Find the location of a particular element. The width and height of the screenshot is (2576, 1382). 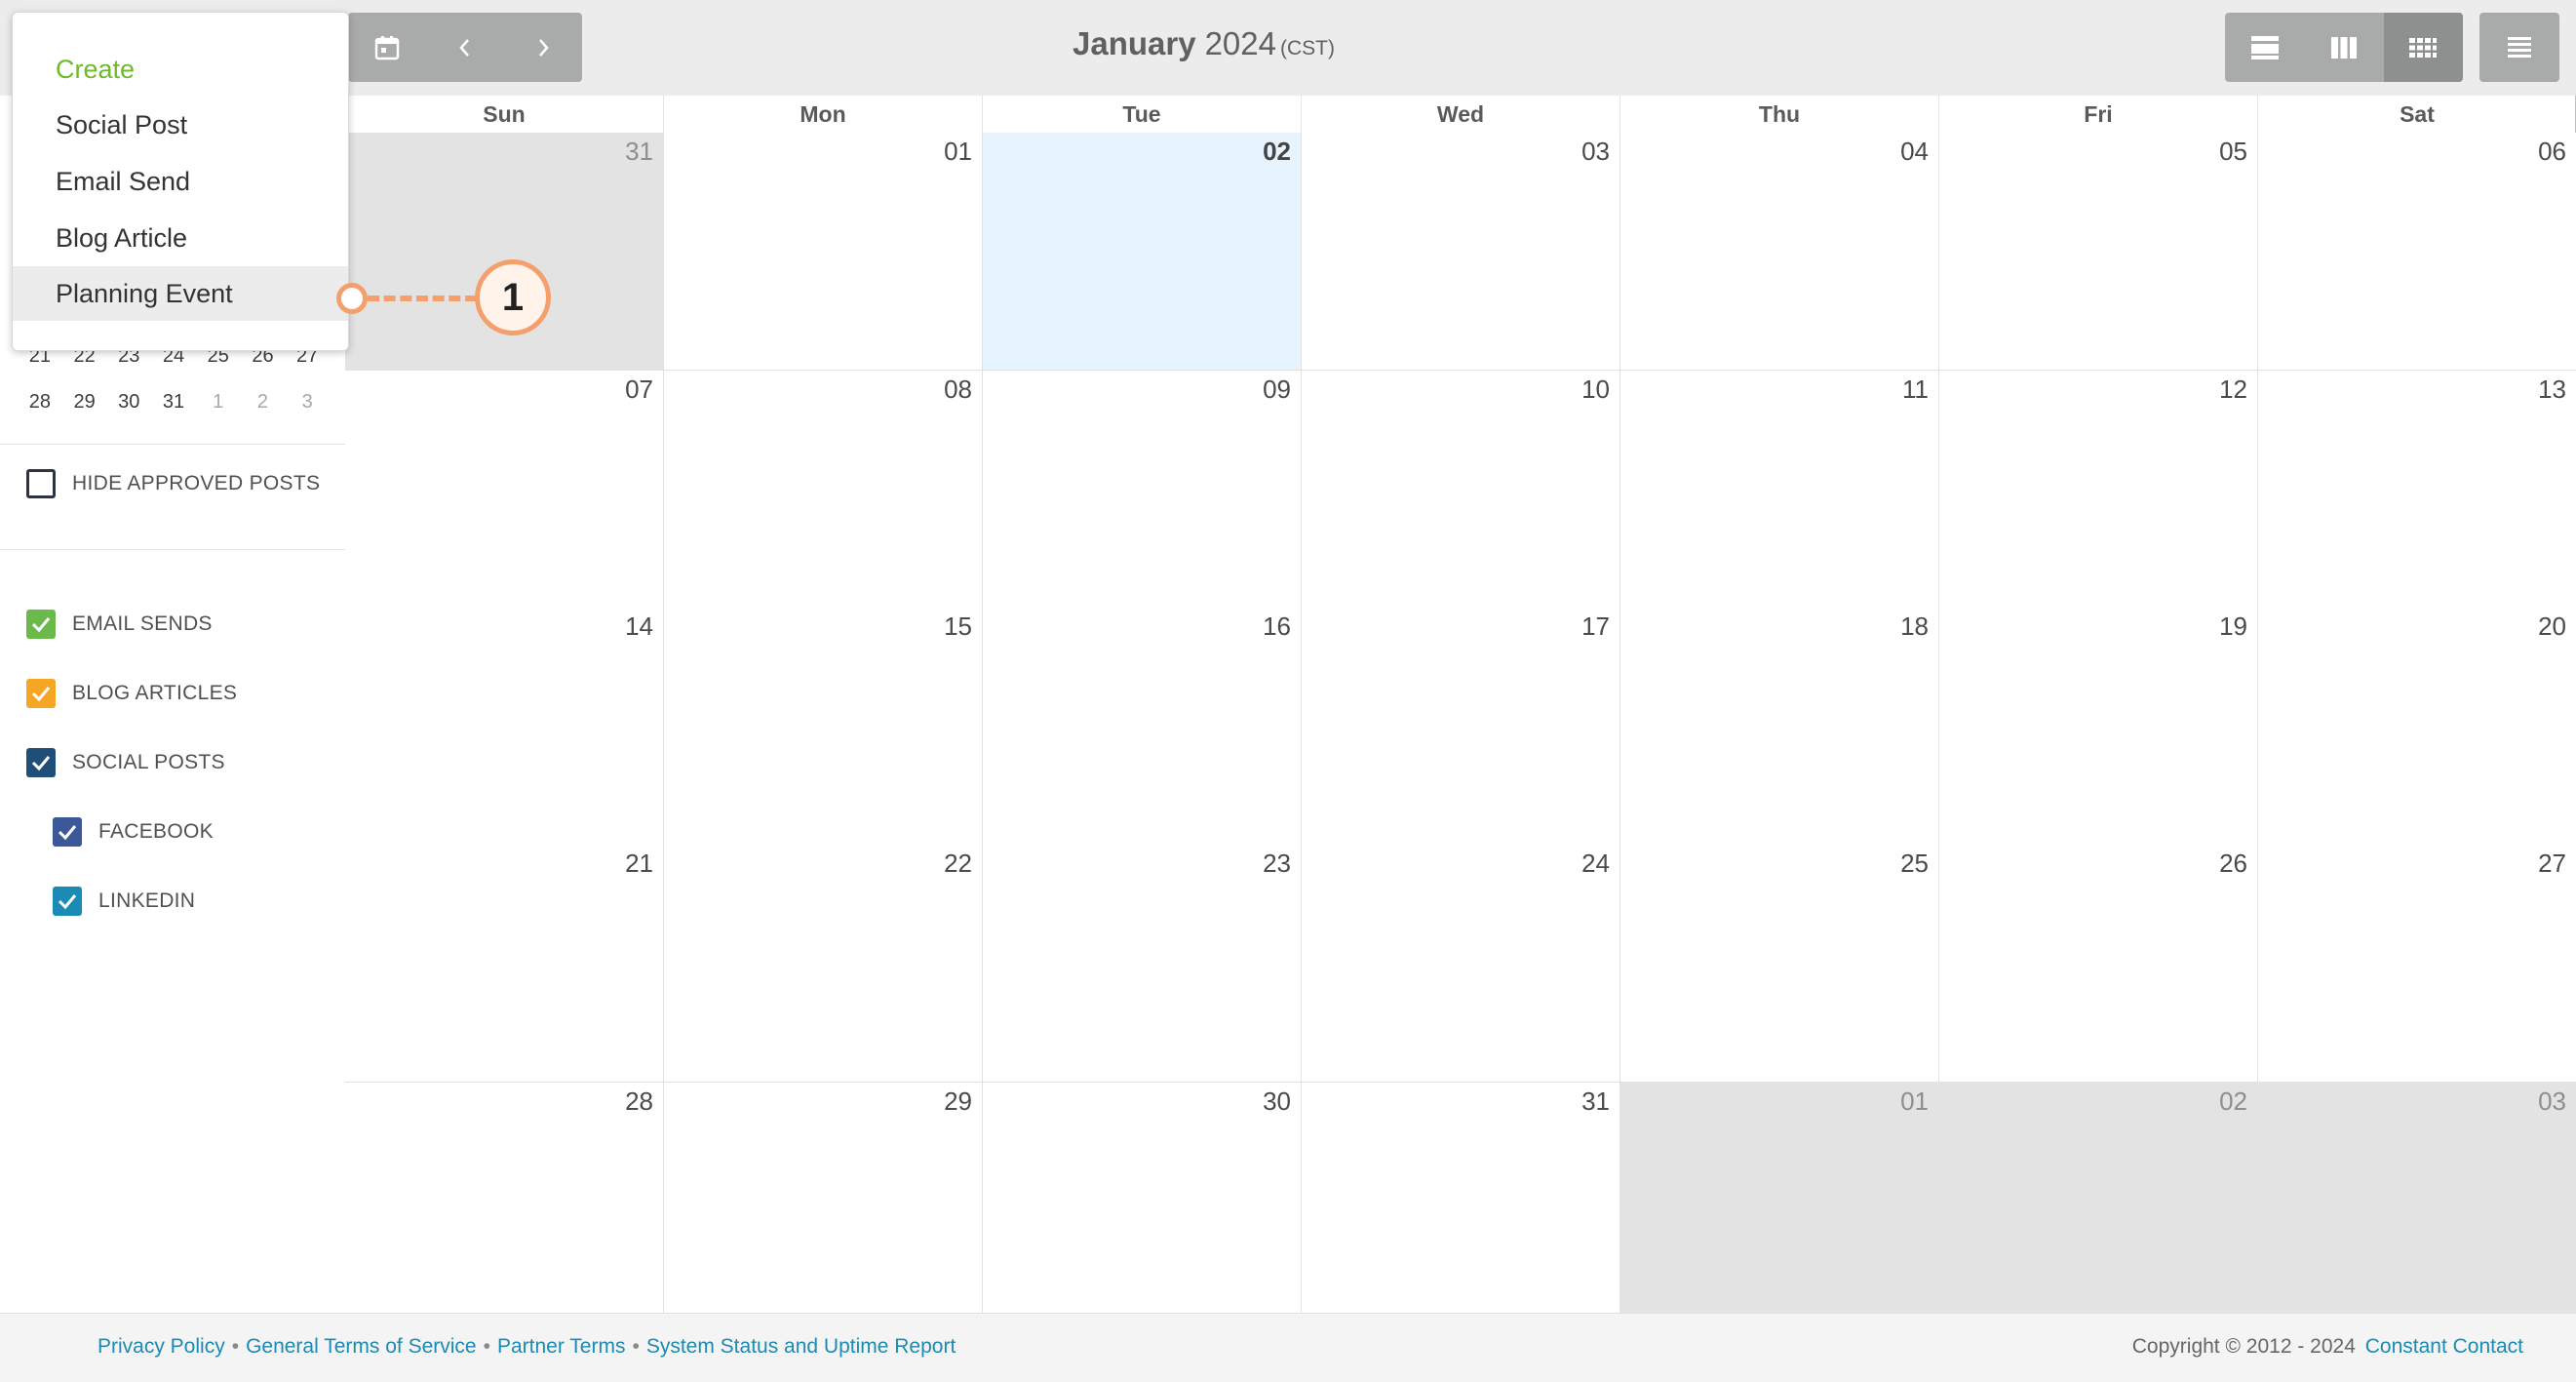

facebook-label: FACEBOOK is located at coordinates (156, 832).